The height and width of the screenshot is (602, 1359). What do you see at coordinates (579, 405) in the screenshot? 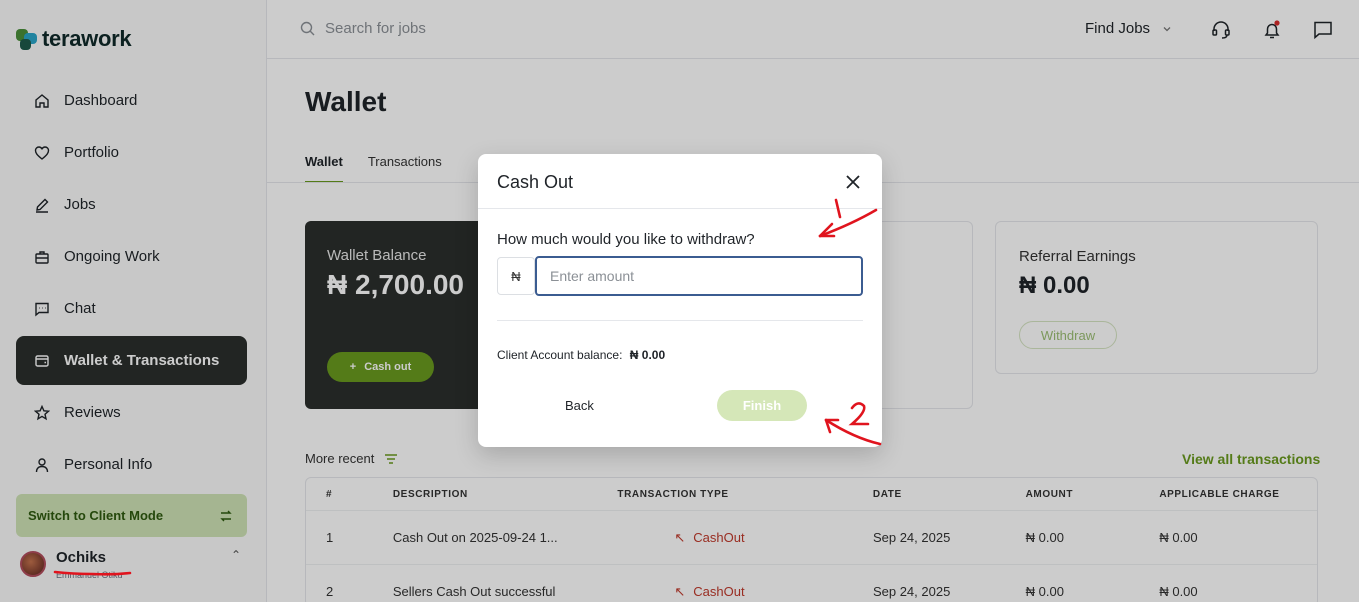
I see `back-button: Back` at bounding box center [579, 405].